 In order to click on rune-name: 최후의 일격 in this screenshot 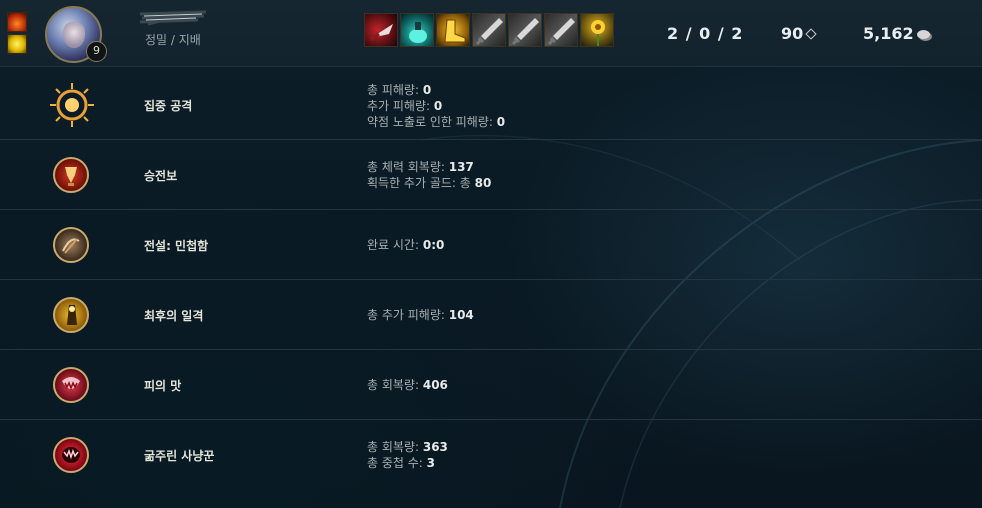, I will do `click(174, 316)`.